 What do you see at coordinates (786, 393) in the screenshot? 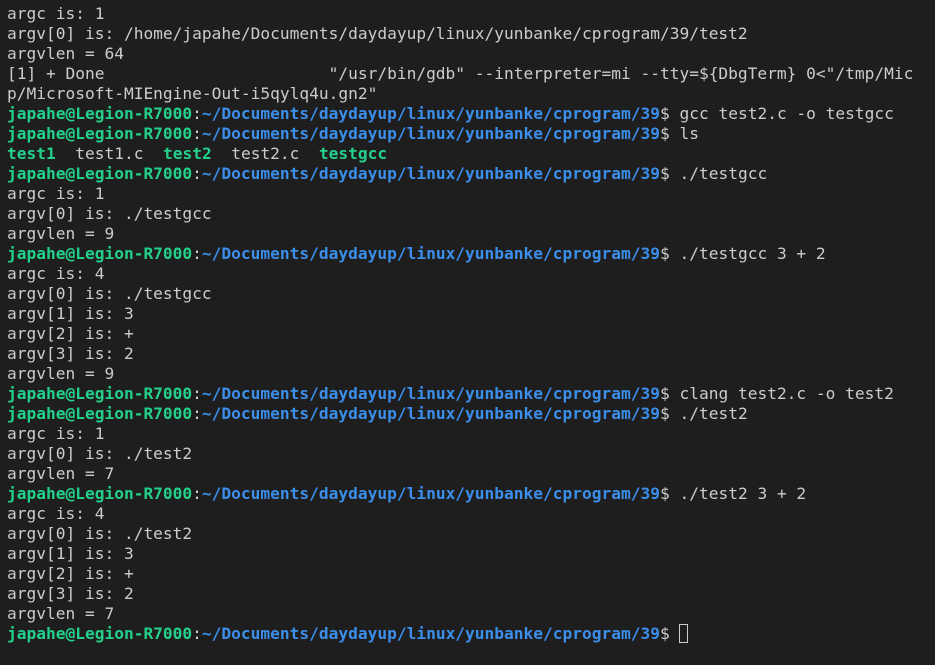
I see `command-text: clang test2.c -o test2` at bounding box center [786, 393].